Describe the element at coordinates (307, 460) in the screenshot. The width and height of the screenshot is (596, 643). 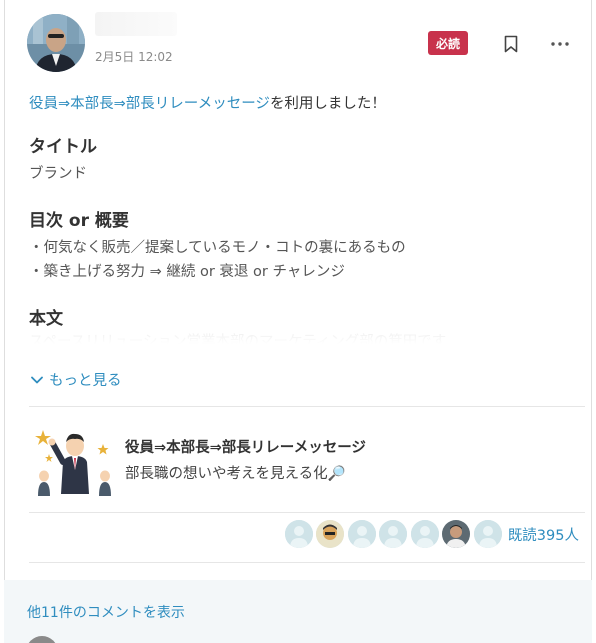
I see `attachment-card: 役員⇒本部長⇒部長リレーメッセージ 部長職の想いや考えを見える化🔎` at that location.